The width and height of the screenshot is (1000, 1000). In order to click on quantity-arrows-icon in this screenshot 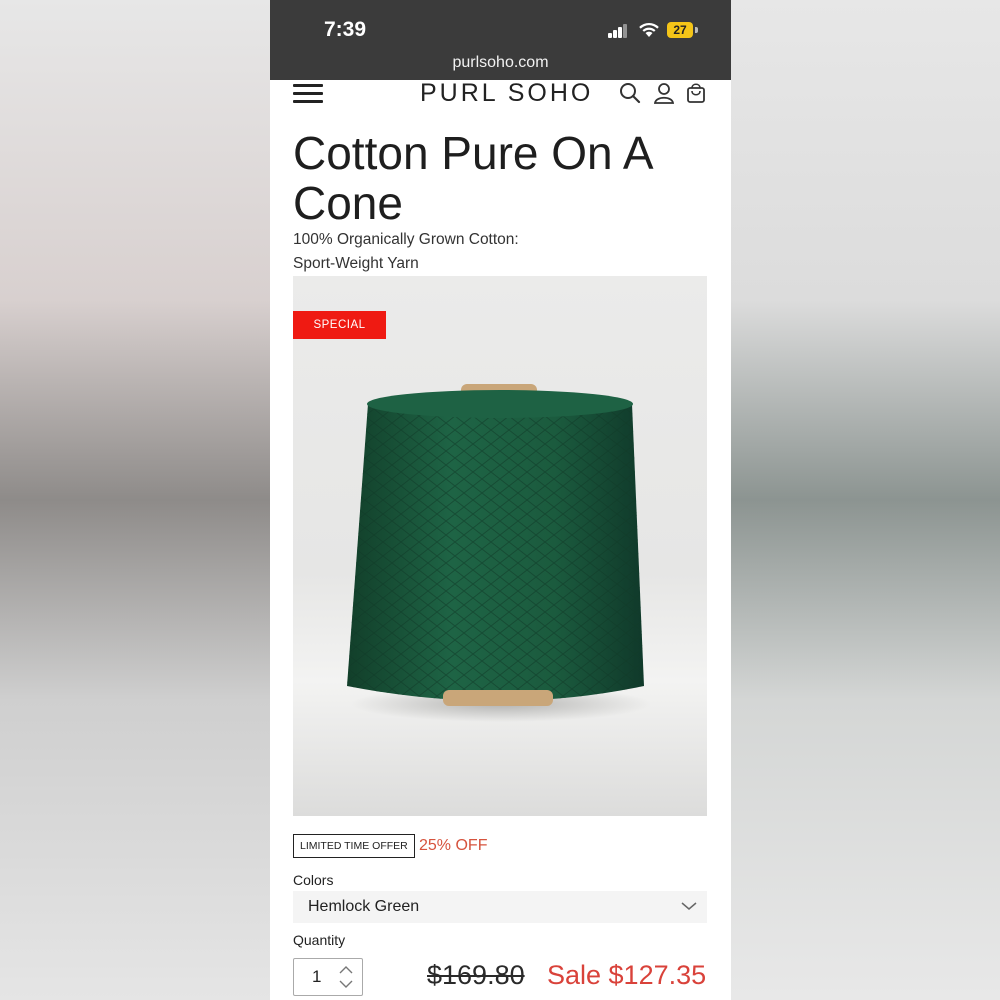, I will do `click(346, 977)`.